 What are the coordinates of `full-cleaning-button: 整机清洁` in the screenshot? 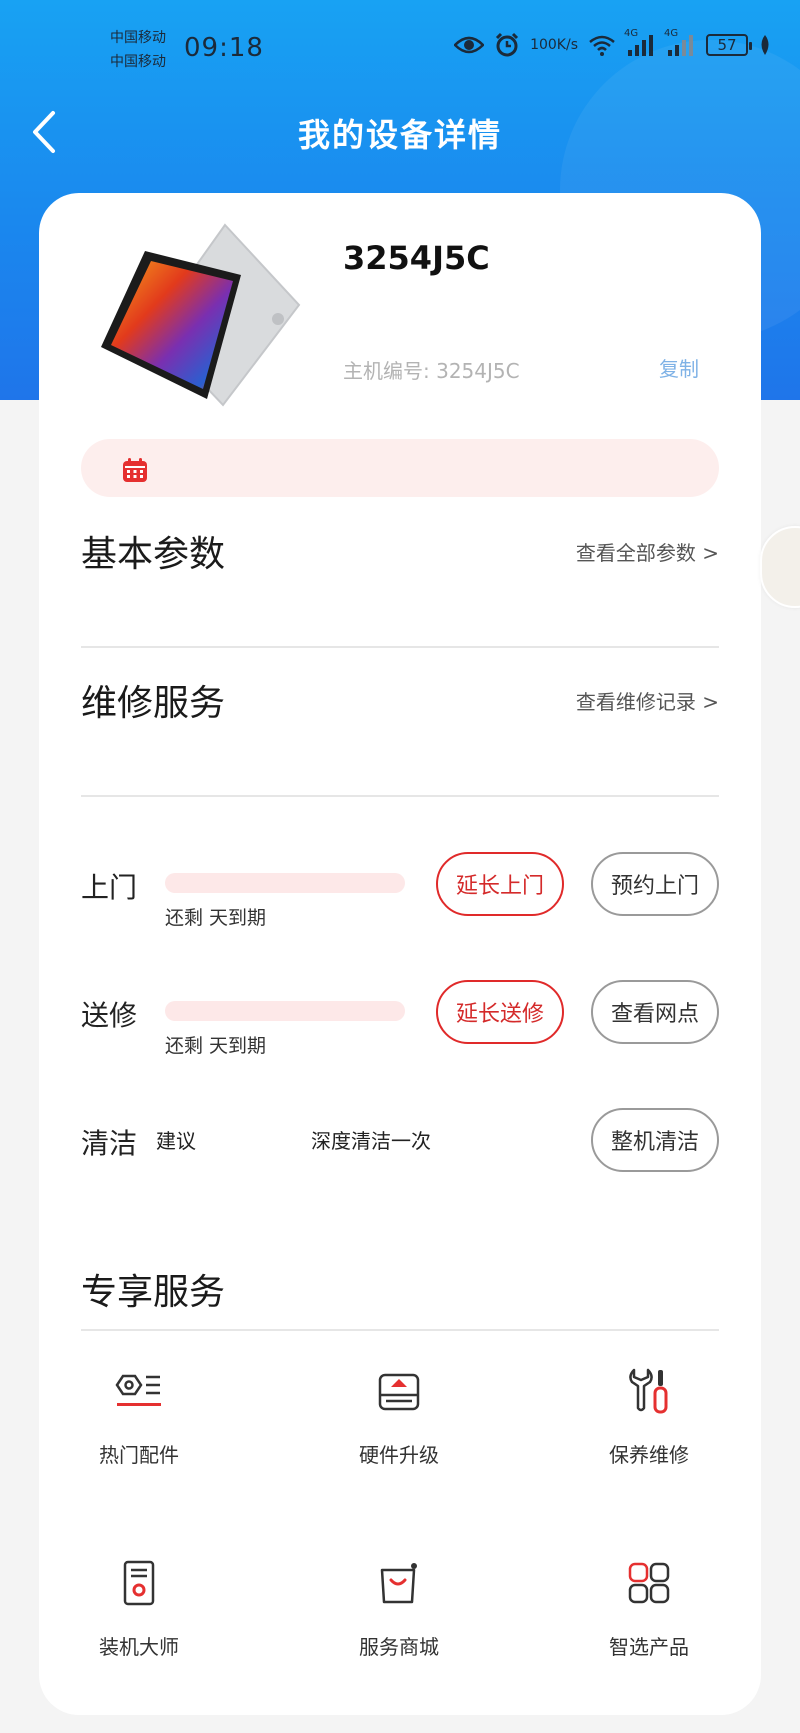 It's located at (655, 1140).